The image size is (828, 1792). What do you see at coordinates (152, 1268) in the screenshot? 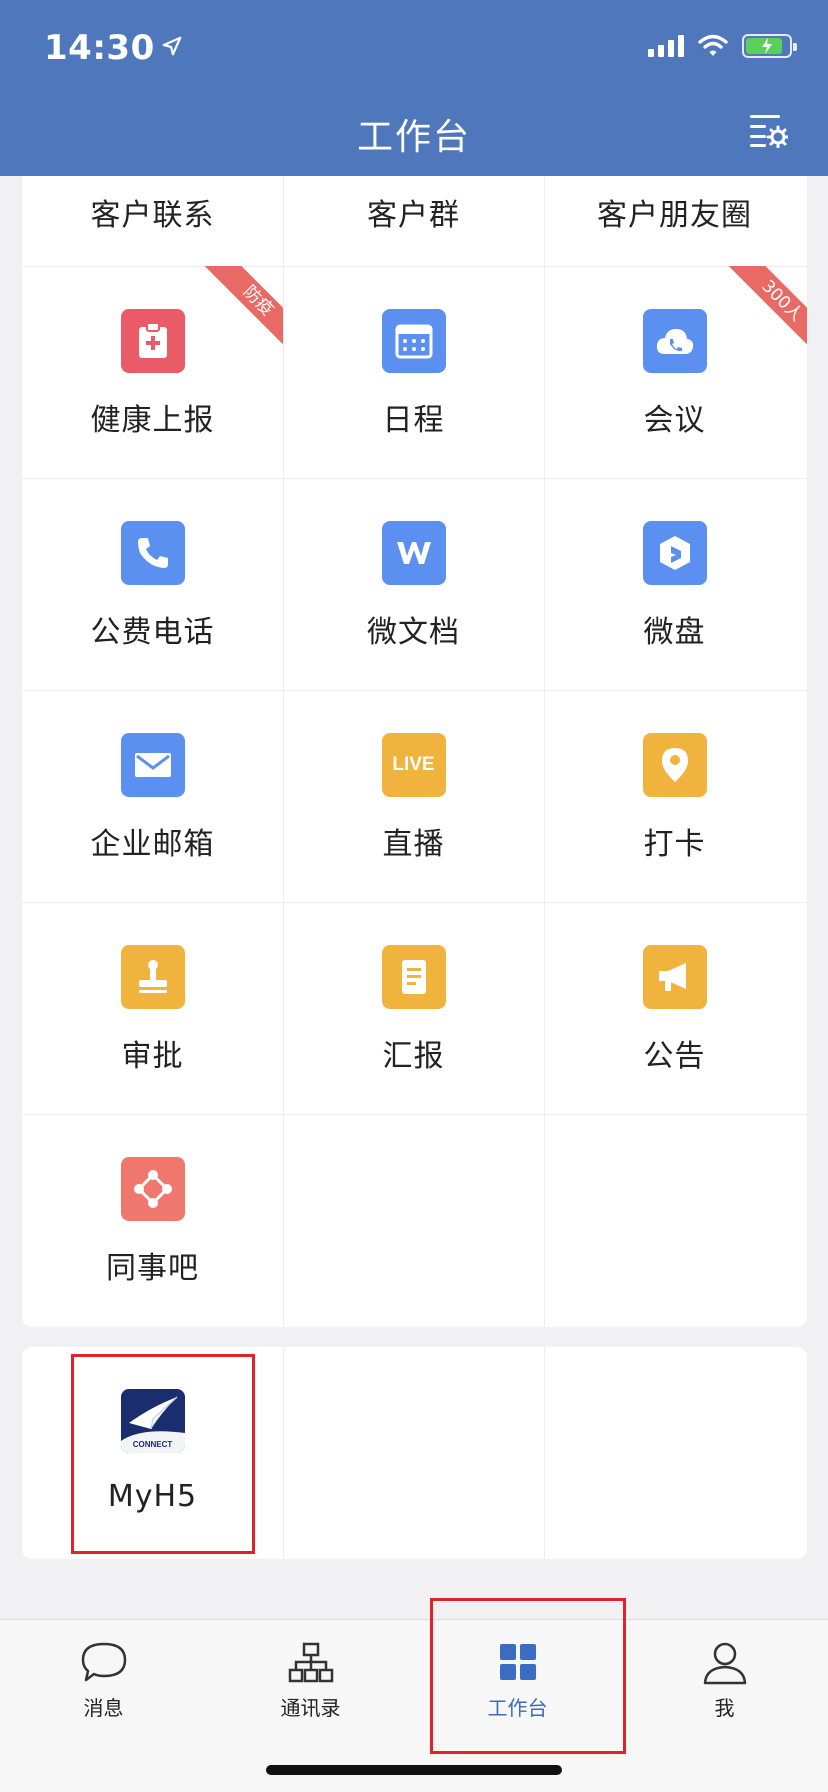
I see `app-label: 同事吧` at bounding box center [152, 1268].